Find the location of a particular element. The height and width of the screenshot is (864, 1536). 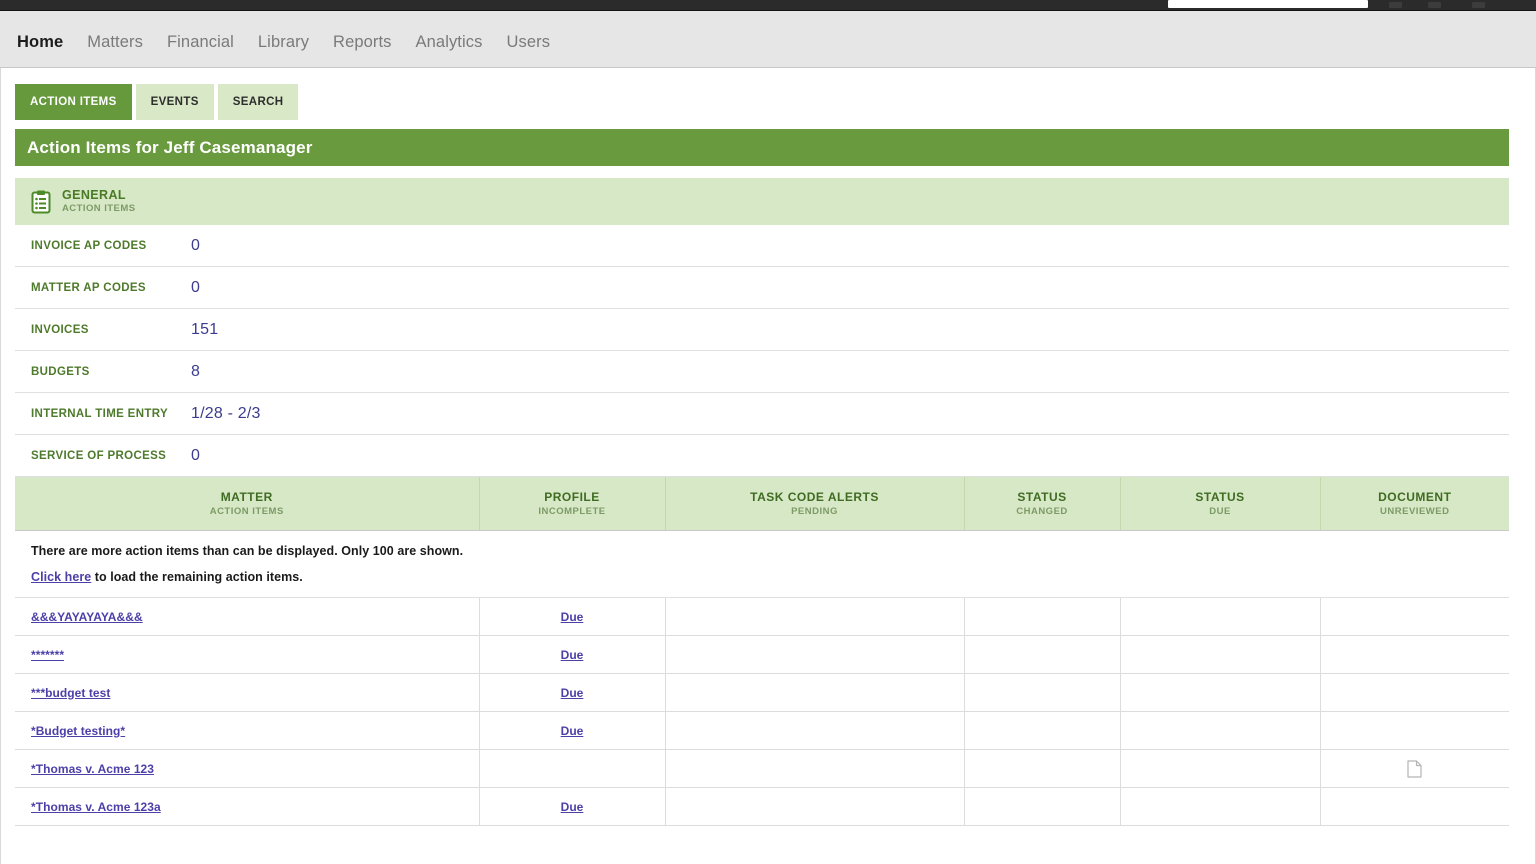

tab-search: SEARCH is located at coordinates (258, 102).